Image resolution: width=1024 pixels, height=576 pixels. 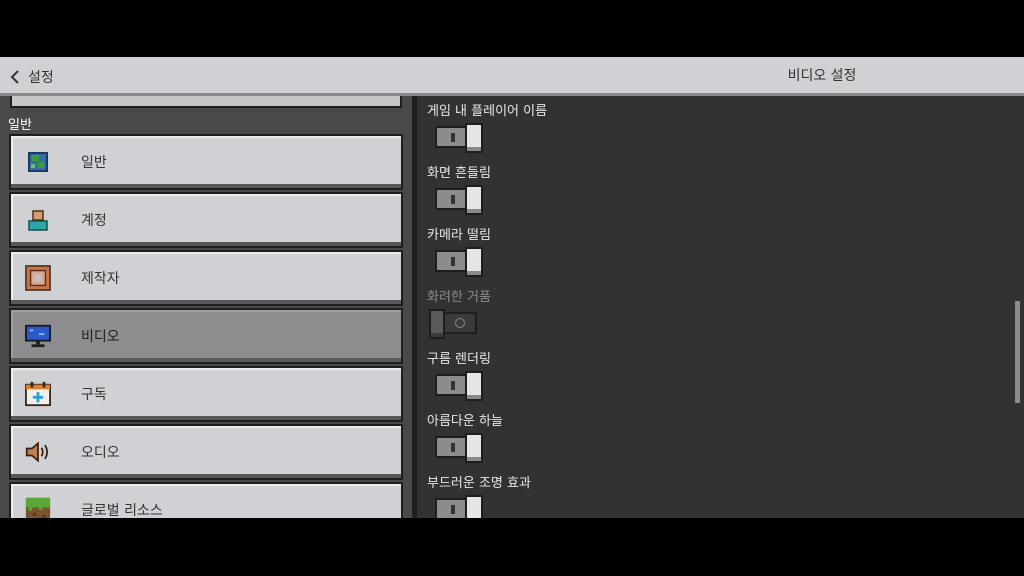 I want to click on sidebar-item-audio: 오디오, so click(x=206, y=452).